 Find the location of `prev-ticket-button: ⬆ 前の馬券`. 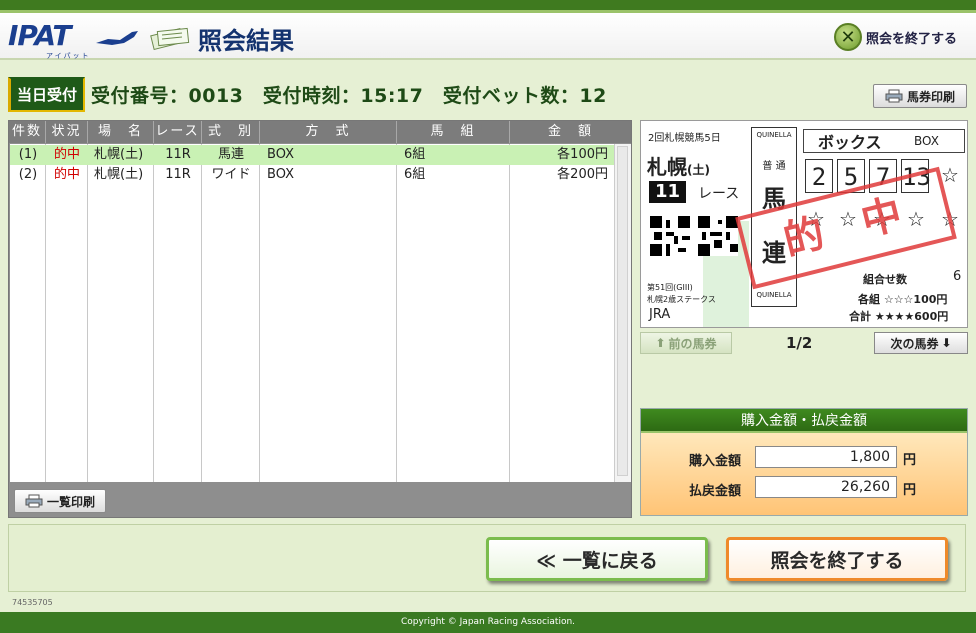

prev-ticket-button: ⬆ 前の馬券 is located at coordinates (686, 343).